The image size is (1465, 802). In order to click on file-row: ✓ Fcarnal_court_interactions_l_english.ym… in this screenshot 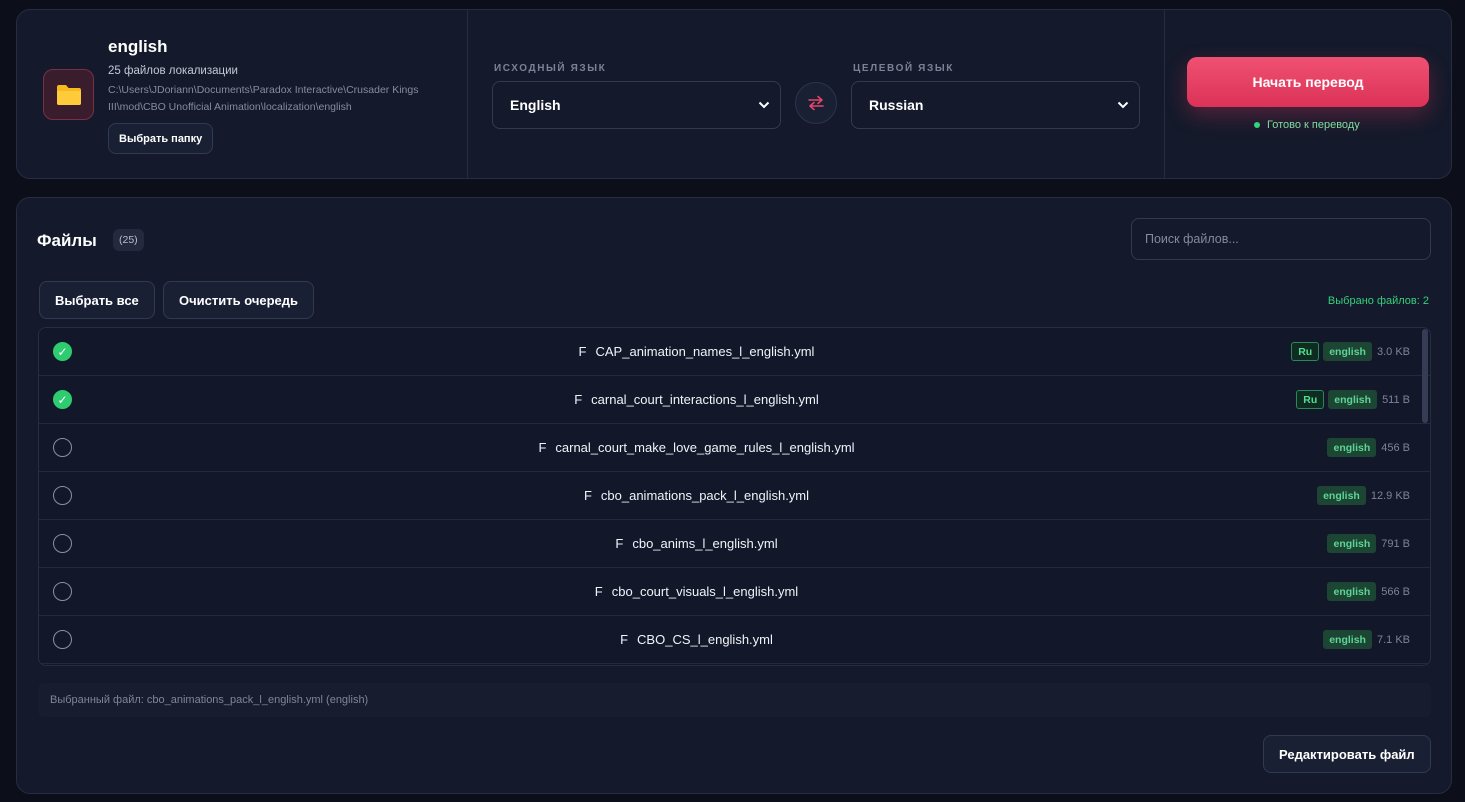, I will do `click(734, 400)`.